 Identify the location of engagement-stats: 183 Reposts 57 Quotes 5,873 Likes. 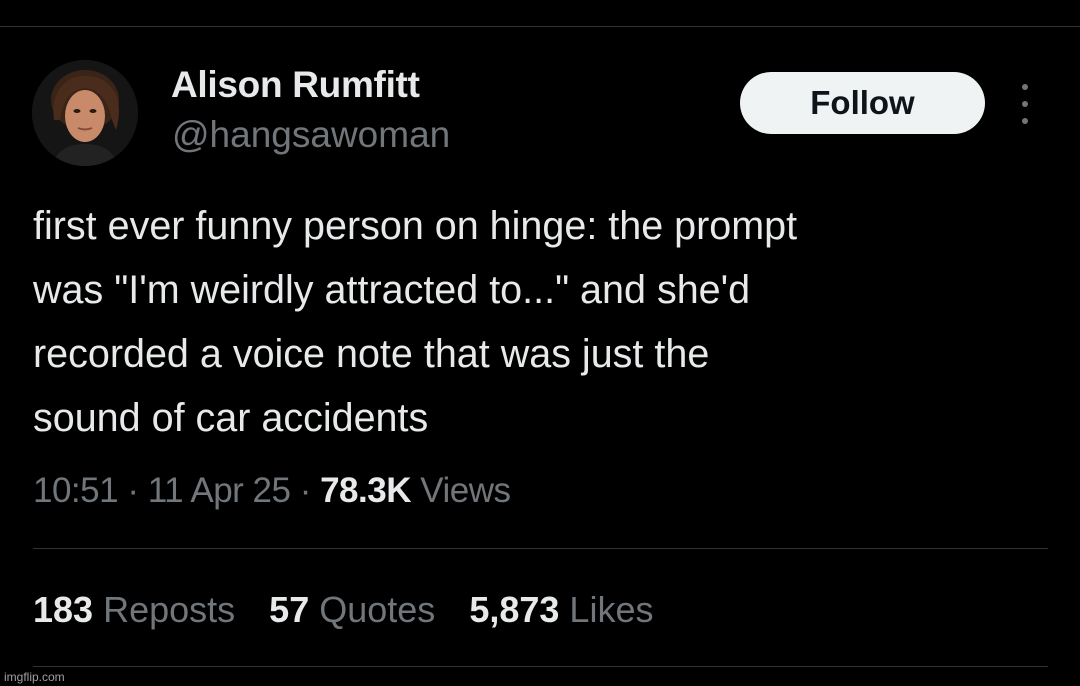
(343, 610).